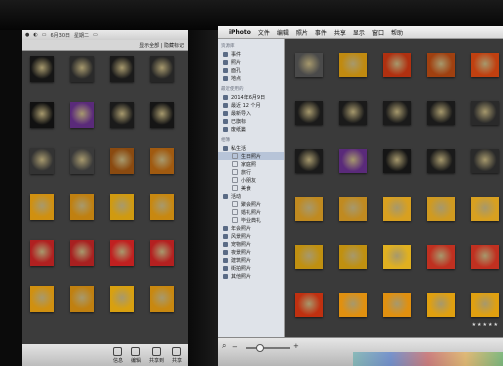 The image size is (503, 366). I want to click on sidebar-item: 照片, so click(251, 62).